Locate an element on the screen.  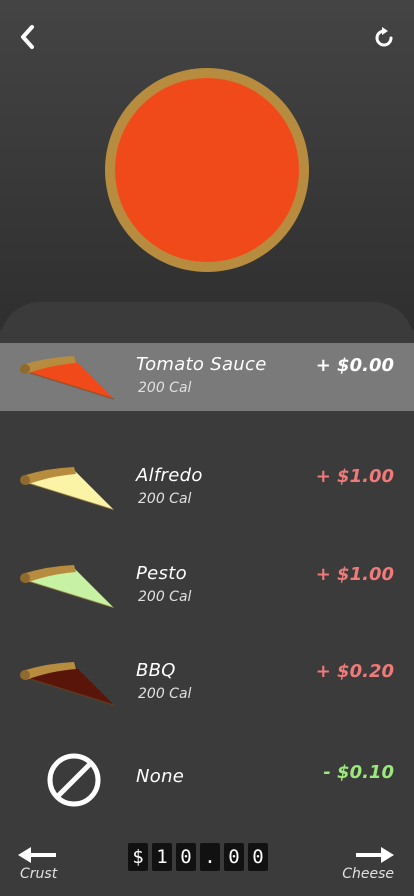
prev-step-button: Crust is located at coordinates (48, 862).